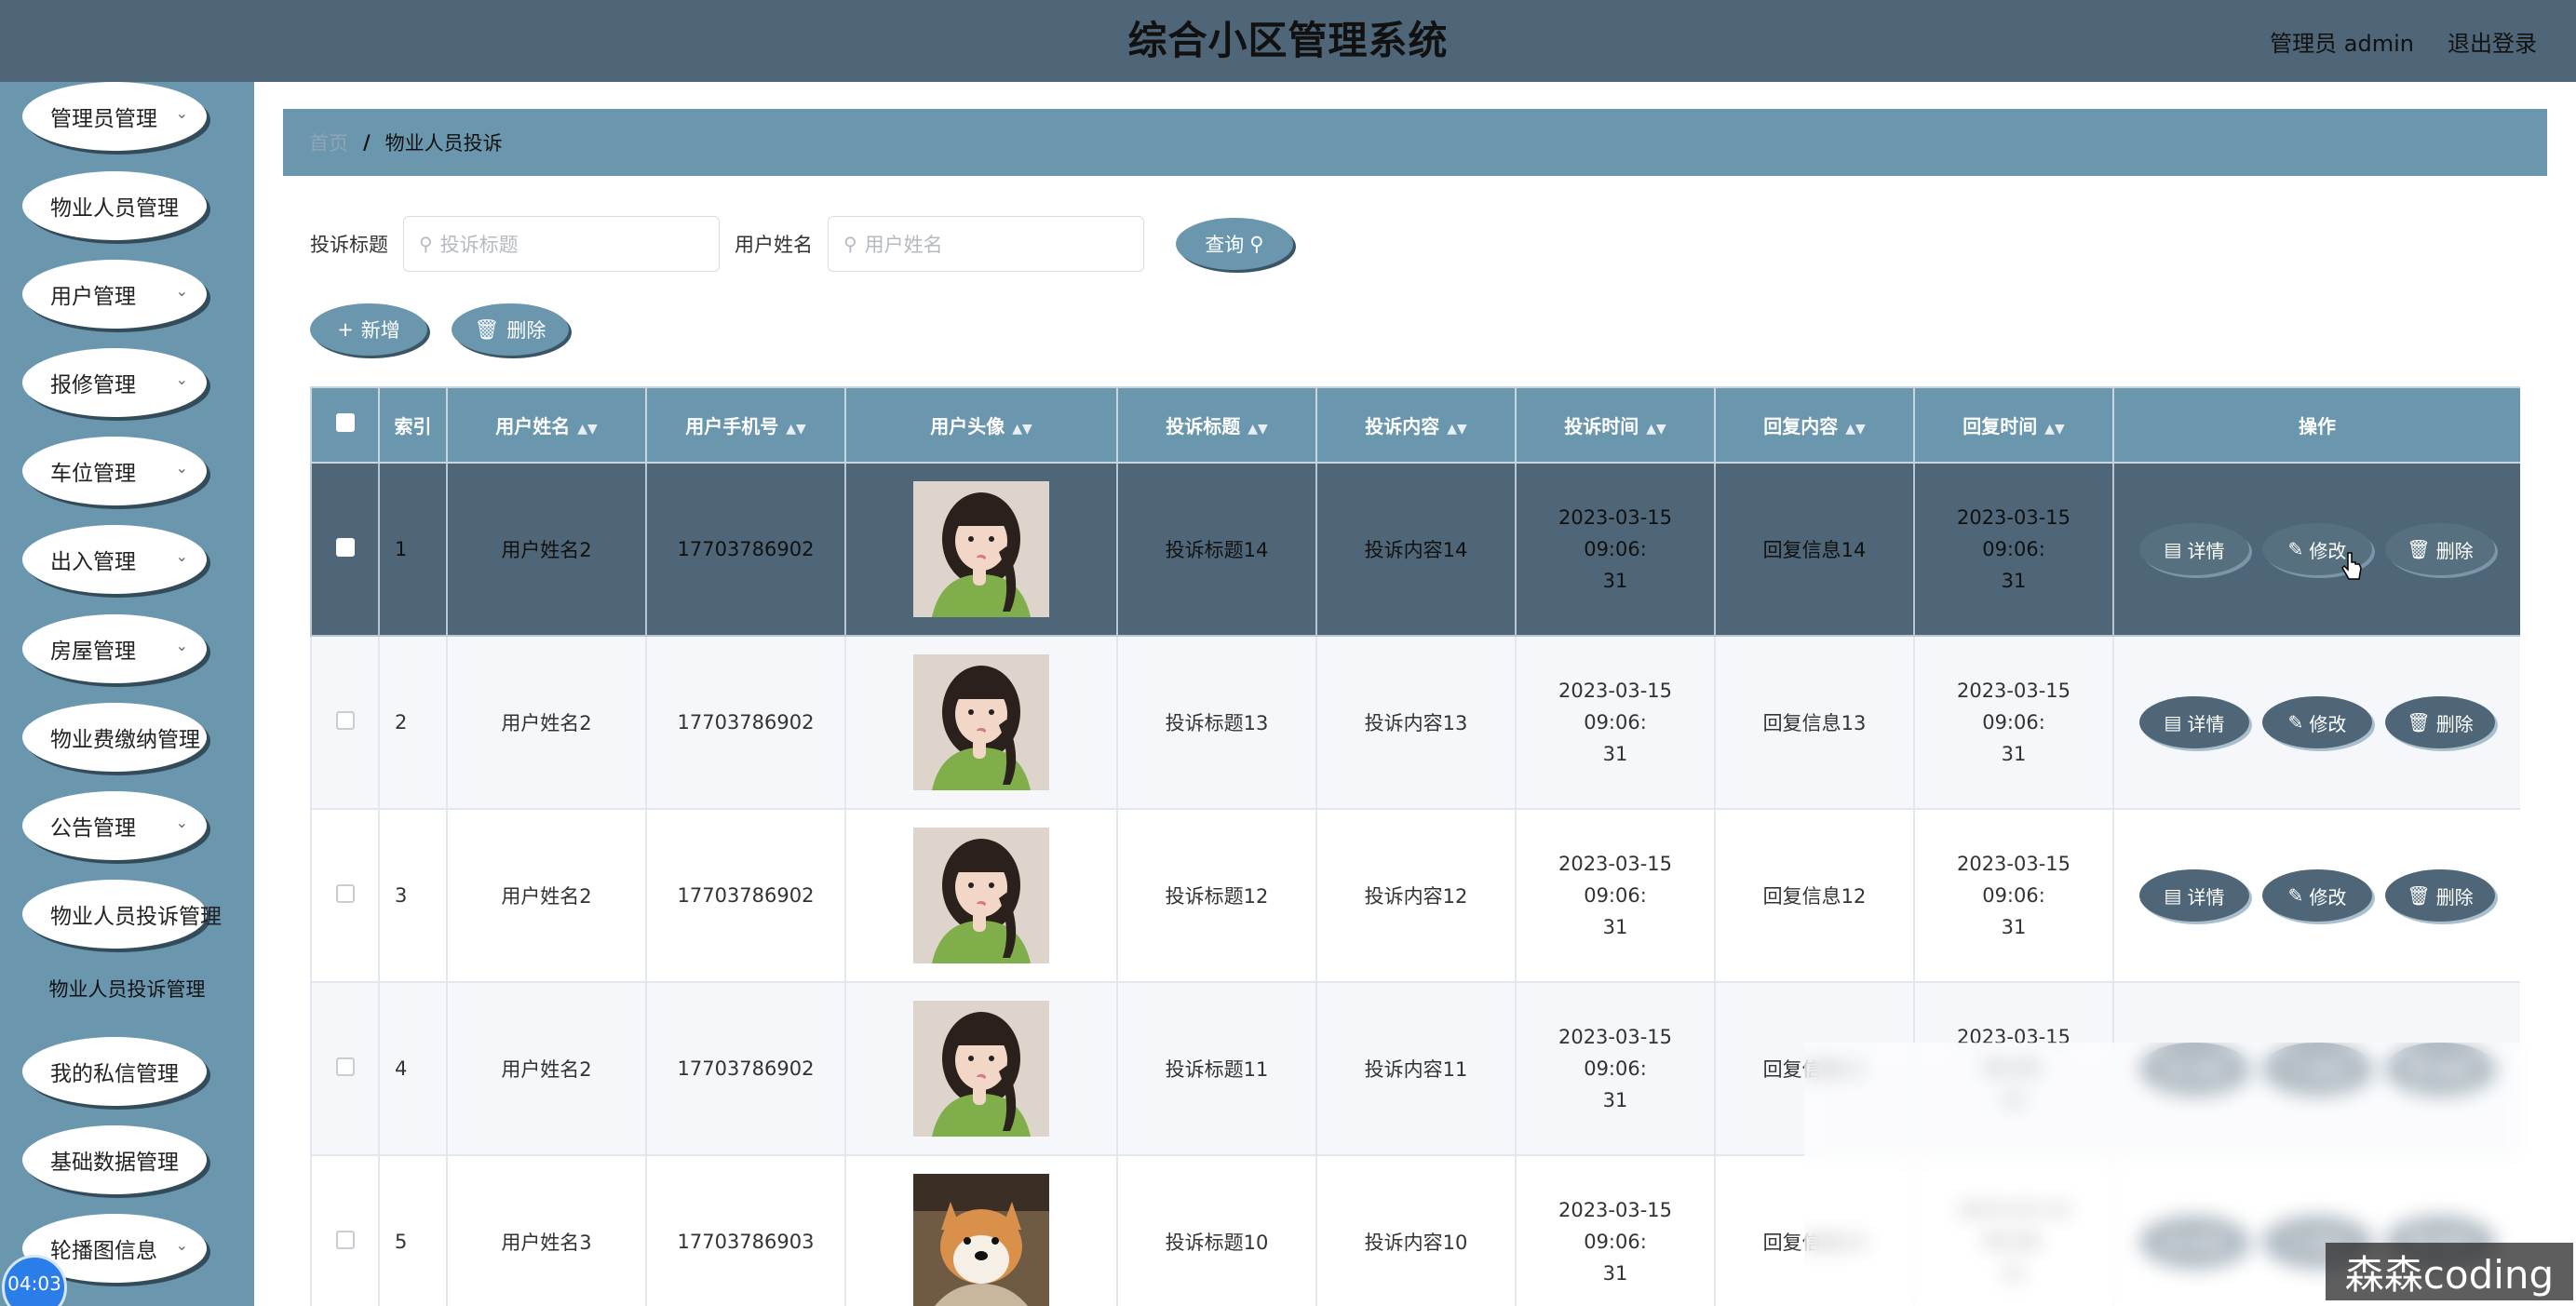 This screenshot has height=1306, width=2576. I want to click on column-header: 回复内容 ▲▼, so click(1814, 425).